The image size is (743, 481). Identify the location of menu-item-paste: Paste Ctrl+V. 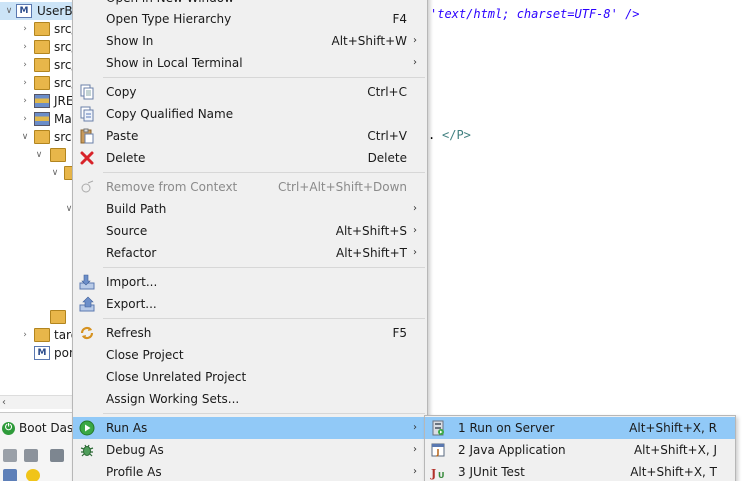
(250, 136).